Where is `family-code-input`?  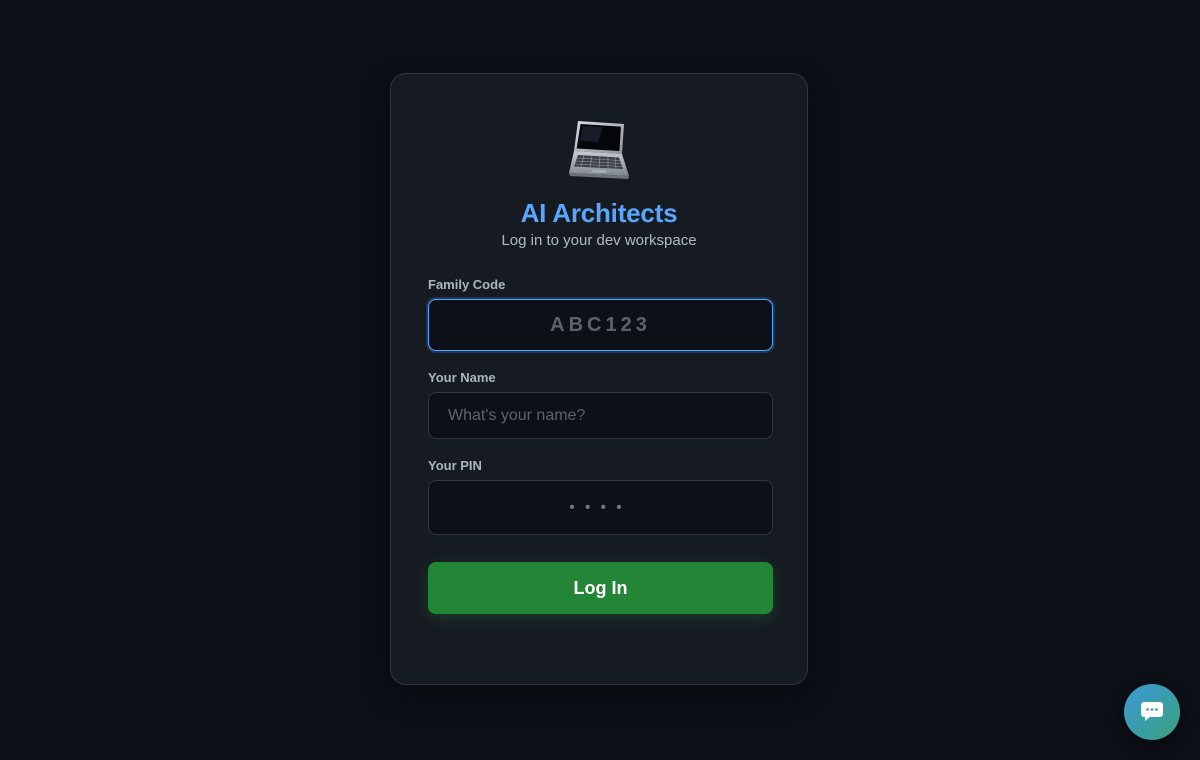 family-code-input is located at coordinates (600, 325).